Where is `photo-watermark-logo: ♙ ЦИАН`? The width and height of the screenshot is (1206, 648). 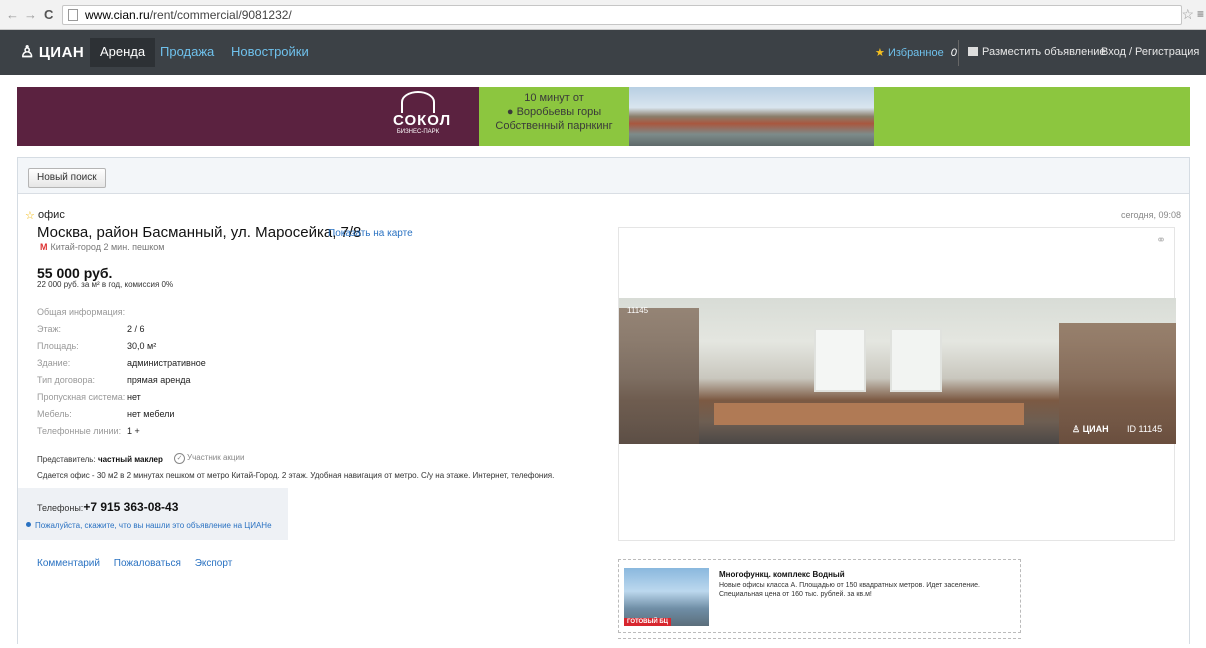
photo-watermark-logo: ♙ ЦИАН is located at coordinates (1090, 429).